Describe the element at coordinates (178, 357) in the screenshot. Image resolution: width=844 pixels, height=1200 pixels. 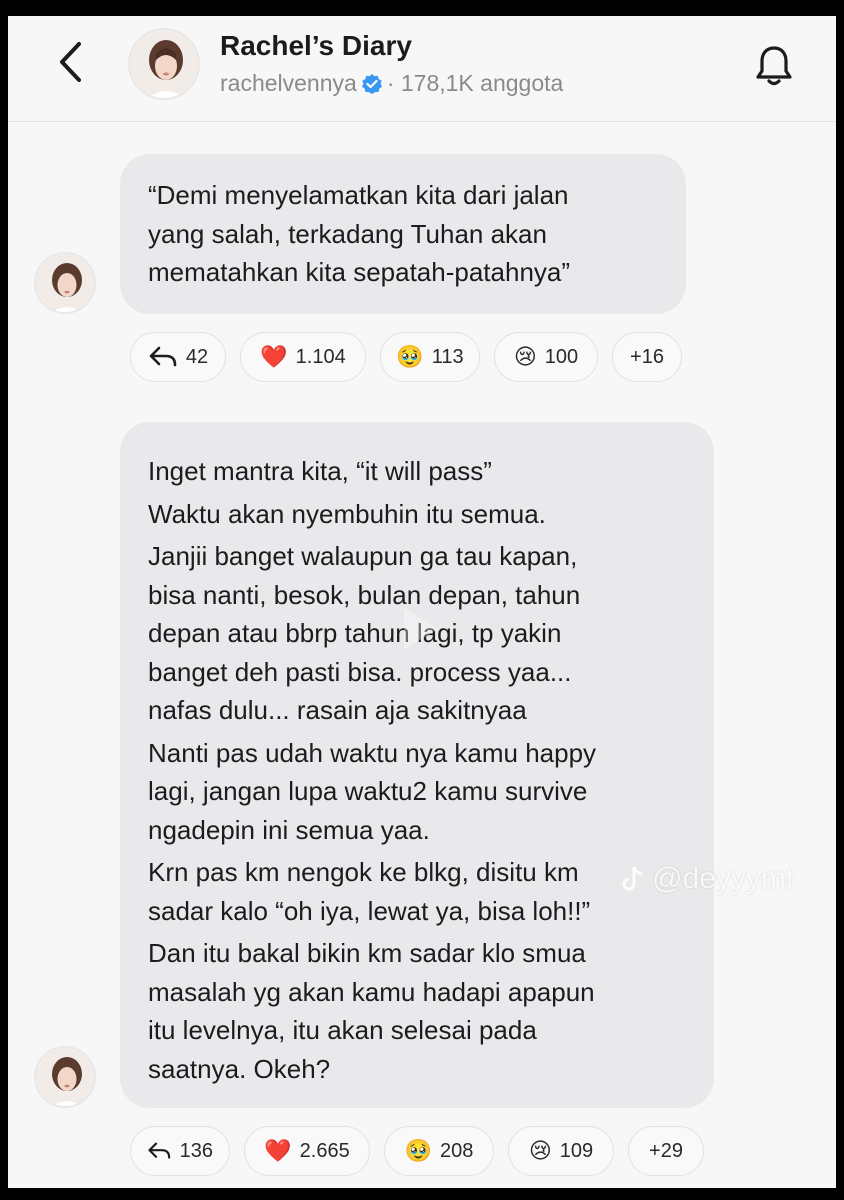
I see `reply-count-chip: 42` at that location.